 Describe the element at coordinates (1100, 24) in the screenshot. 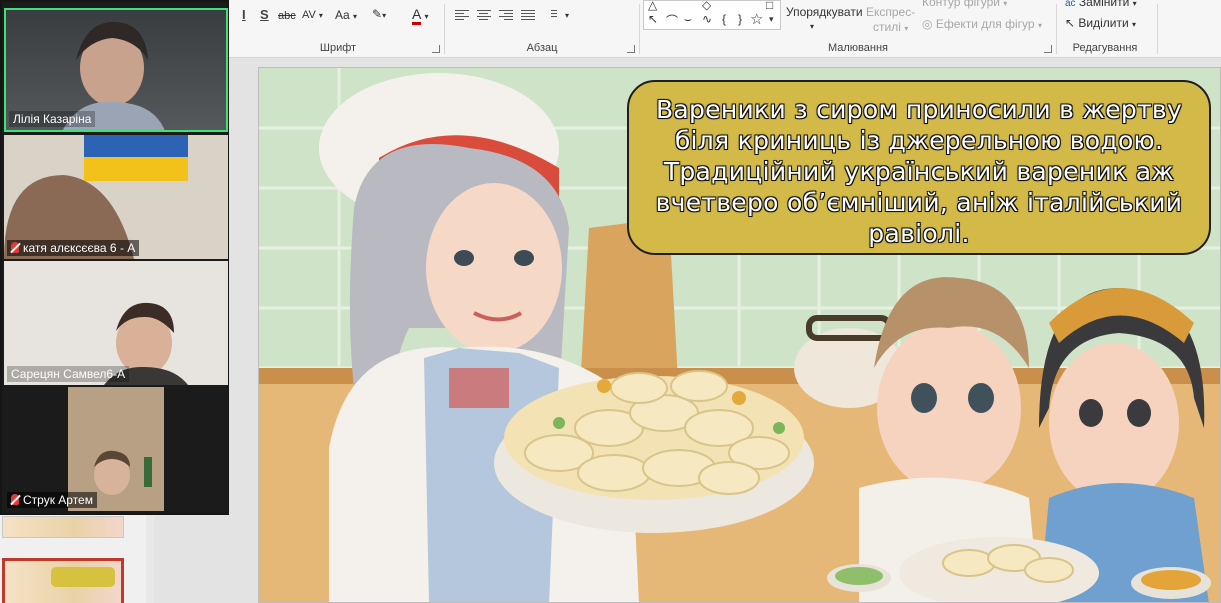

I see `select-button: ↖ Виділити ▾` at that location.